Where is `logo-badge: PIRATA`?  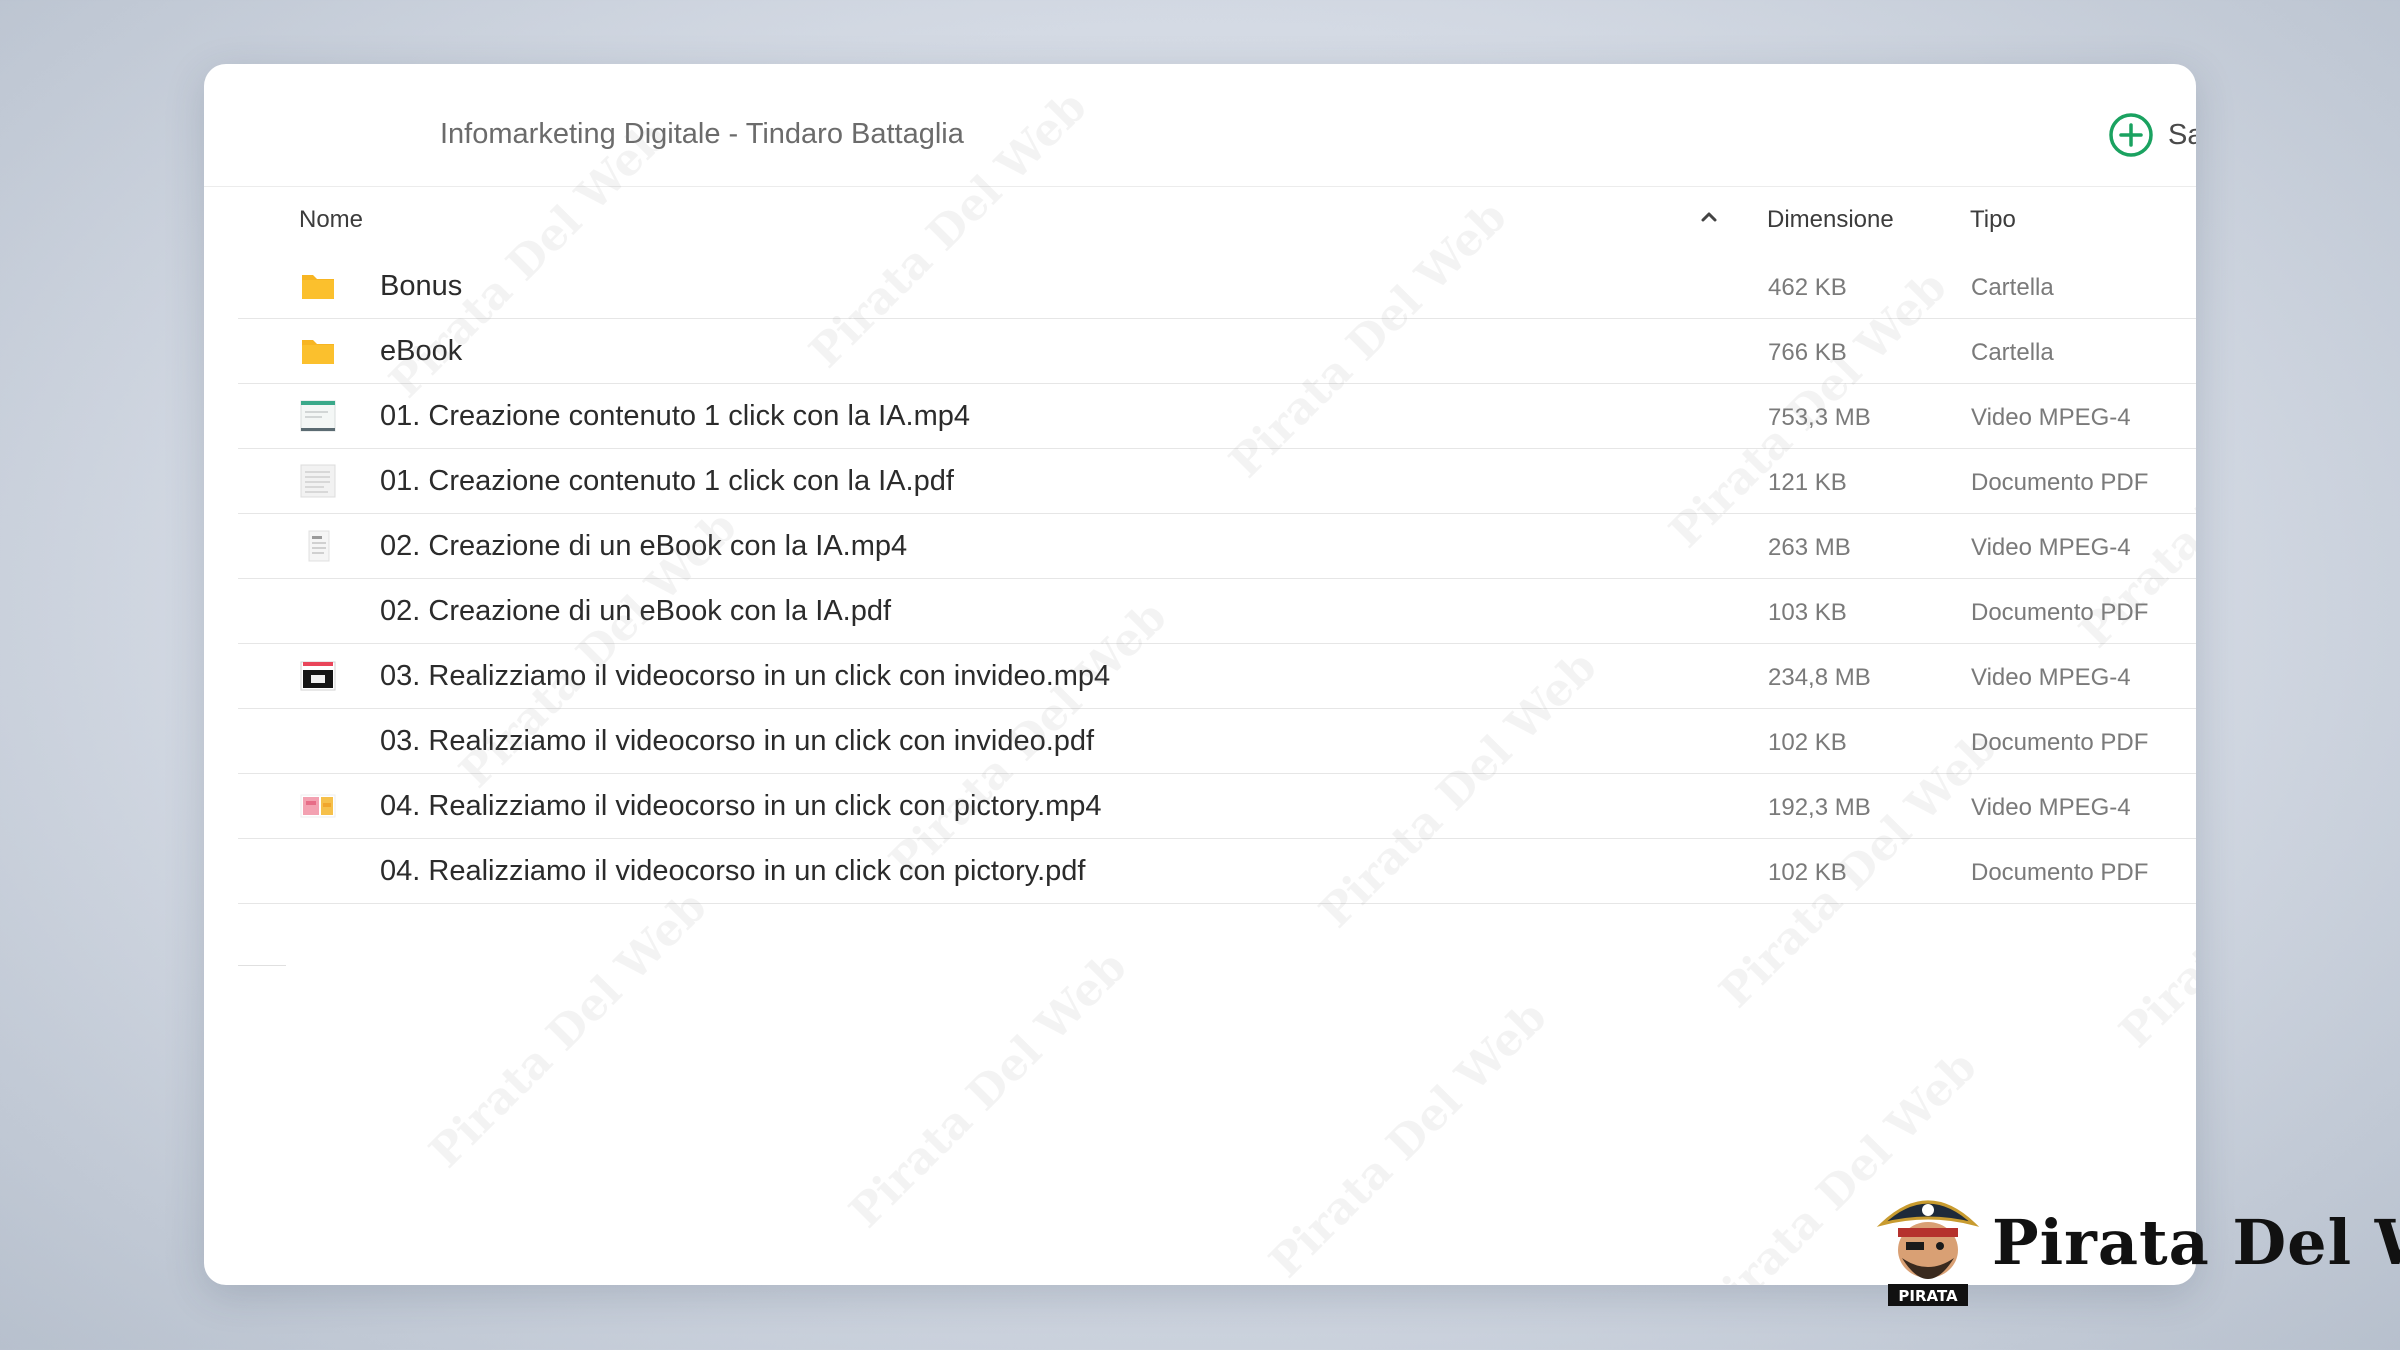
logo-badge: PIRATA is located at coordinates (1928, 1296).